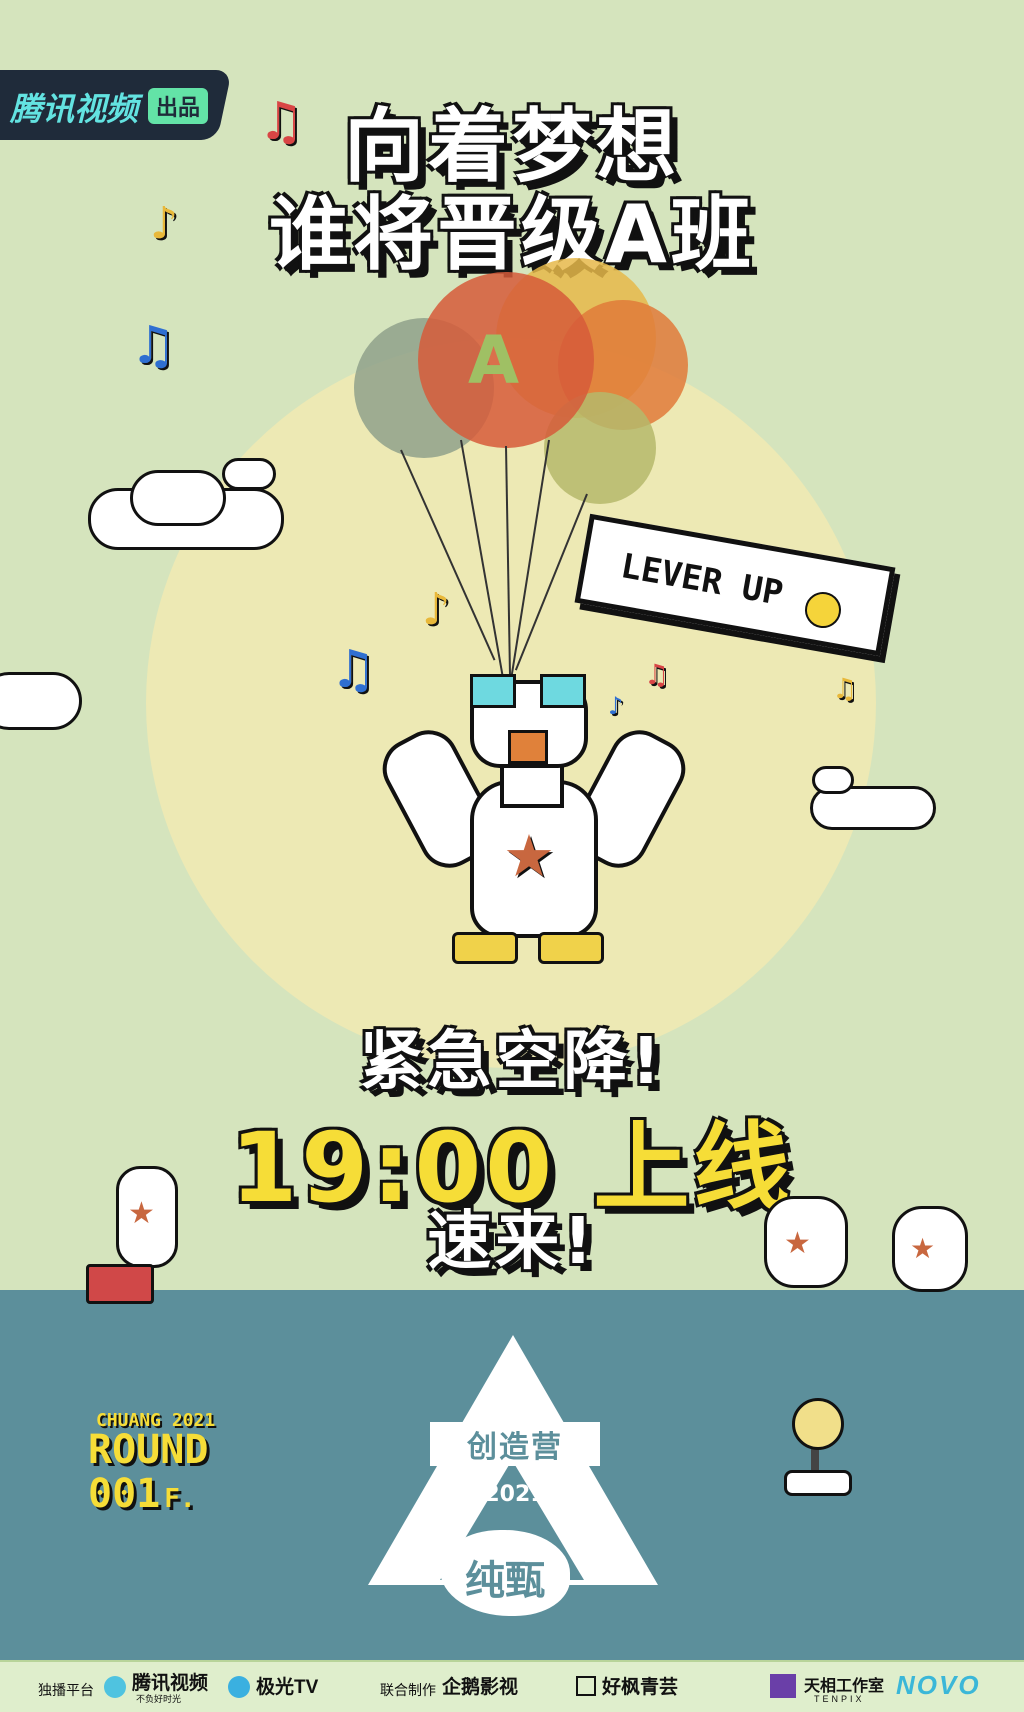 The height and width of the screenshot is (1712, 1024). Describe the element at coordinates (66, 1690) in the screenshot. I see `footer-exclusive-label: 独播平台` at that location.